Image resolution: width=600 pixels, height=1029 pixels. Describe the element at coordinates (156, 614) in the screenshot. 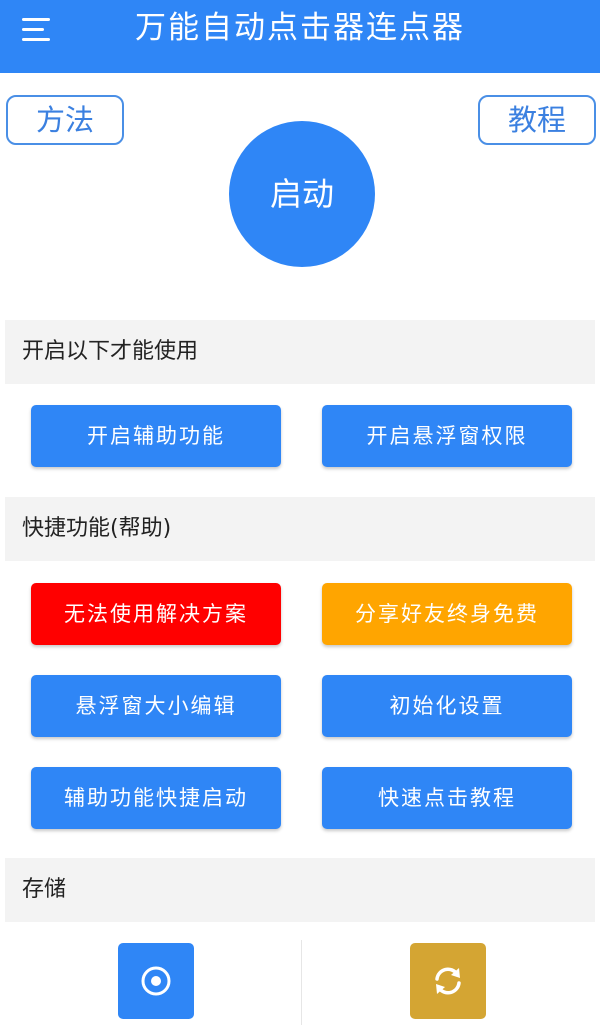

I see `troubleshoot-button: 无法使用解决方案` at that location.